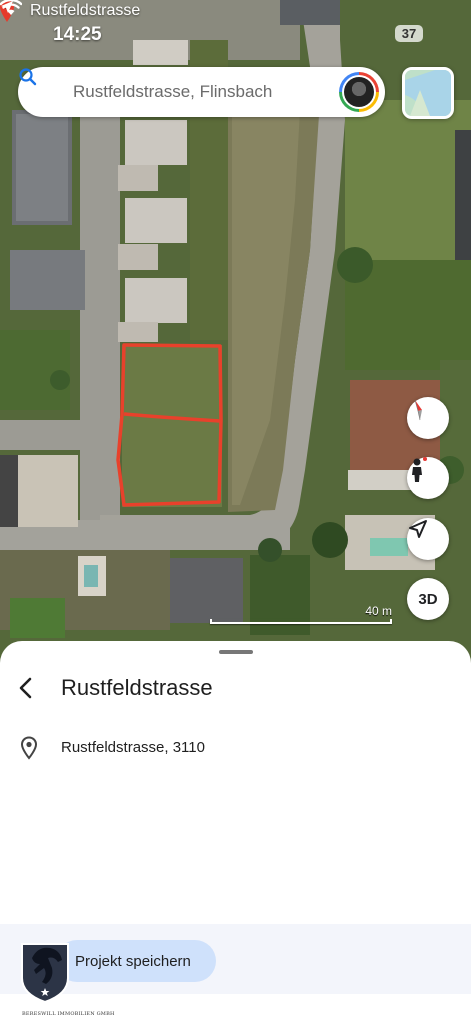  Describe the element at coordinates (301, 614) in the screenshot. I see `scale-bar: 40 m` at that location.